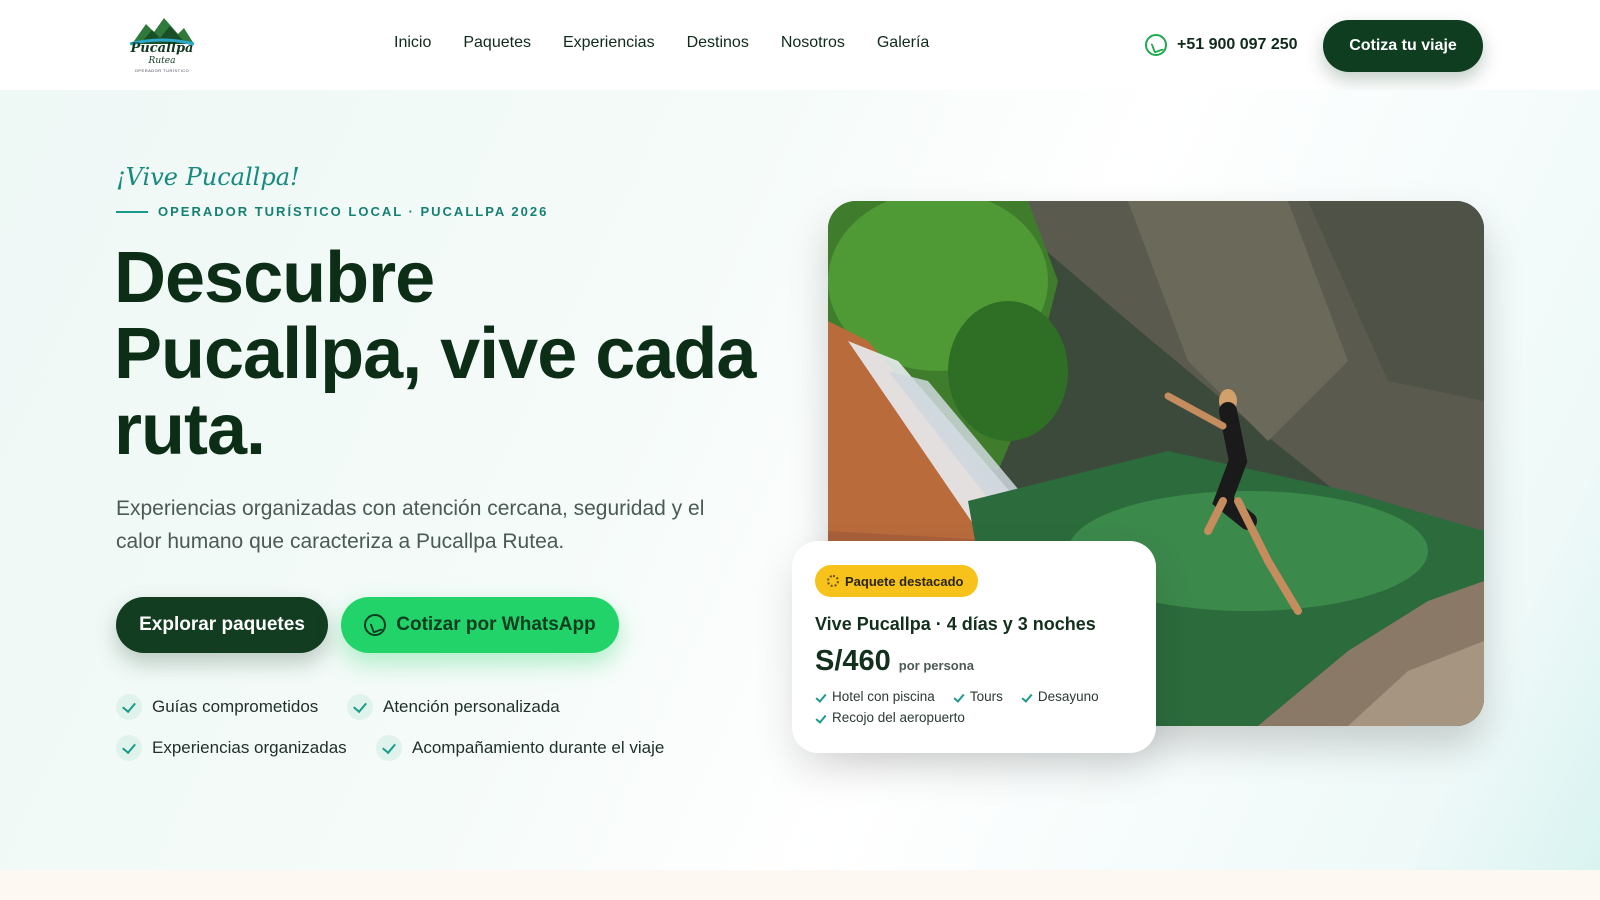  I want to click on nav-item-destinos: Destinos, so click(718, 43).